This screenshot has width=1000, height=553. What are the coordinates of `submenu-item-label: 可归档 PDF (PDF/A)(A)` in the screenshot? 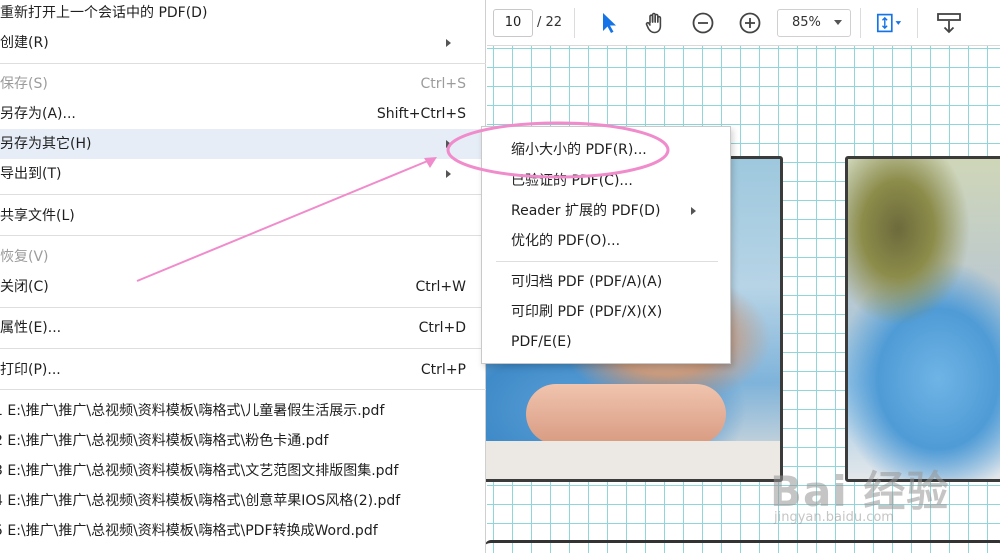 It's located at (587, 282).